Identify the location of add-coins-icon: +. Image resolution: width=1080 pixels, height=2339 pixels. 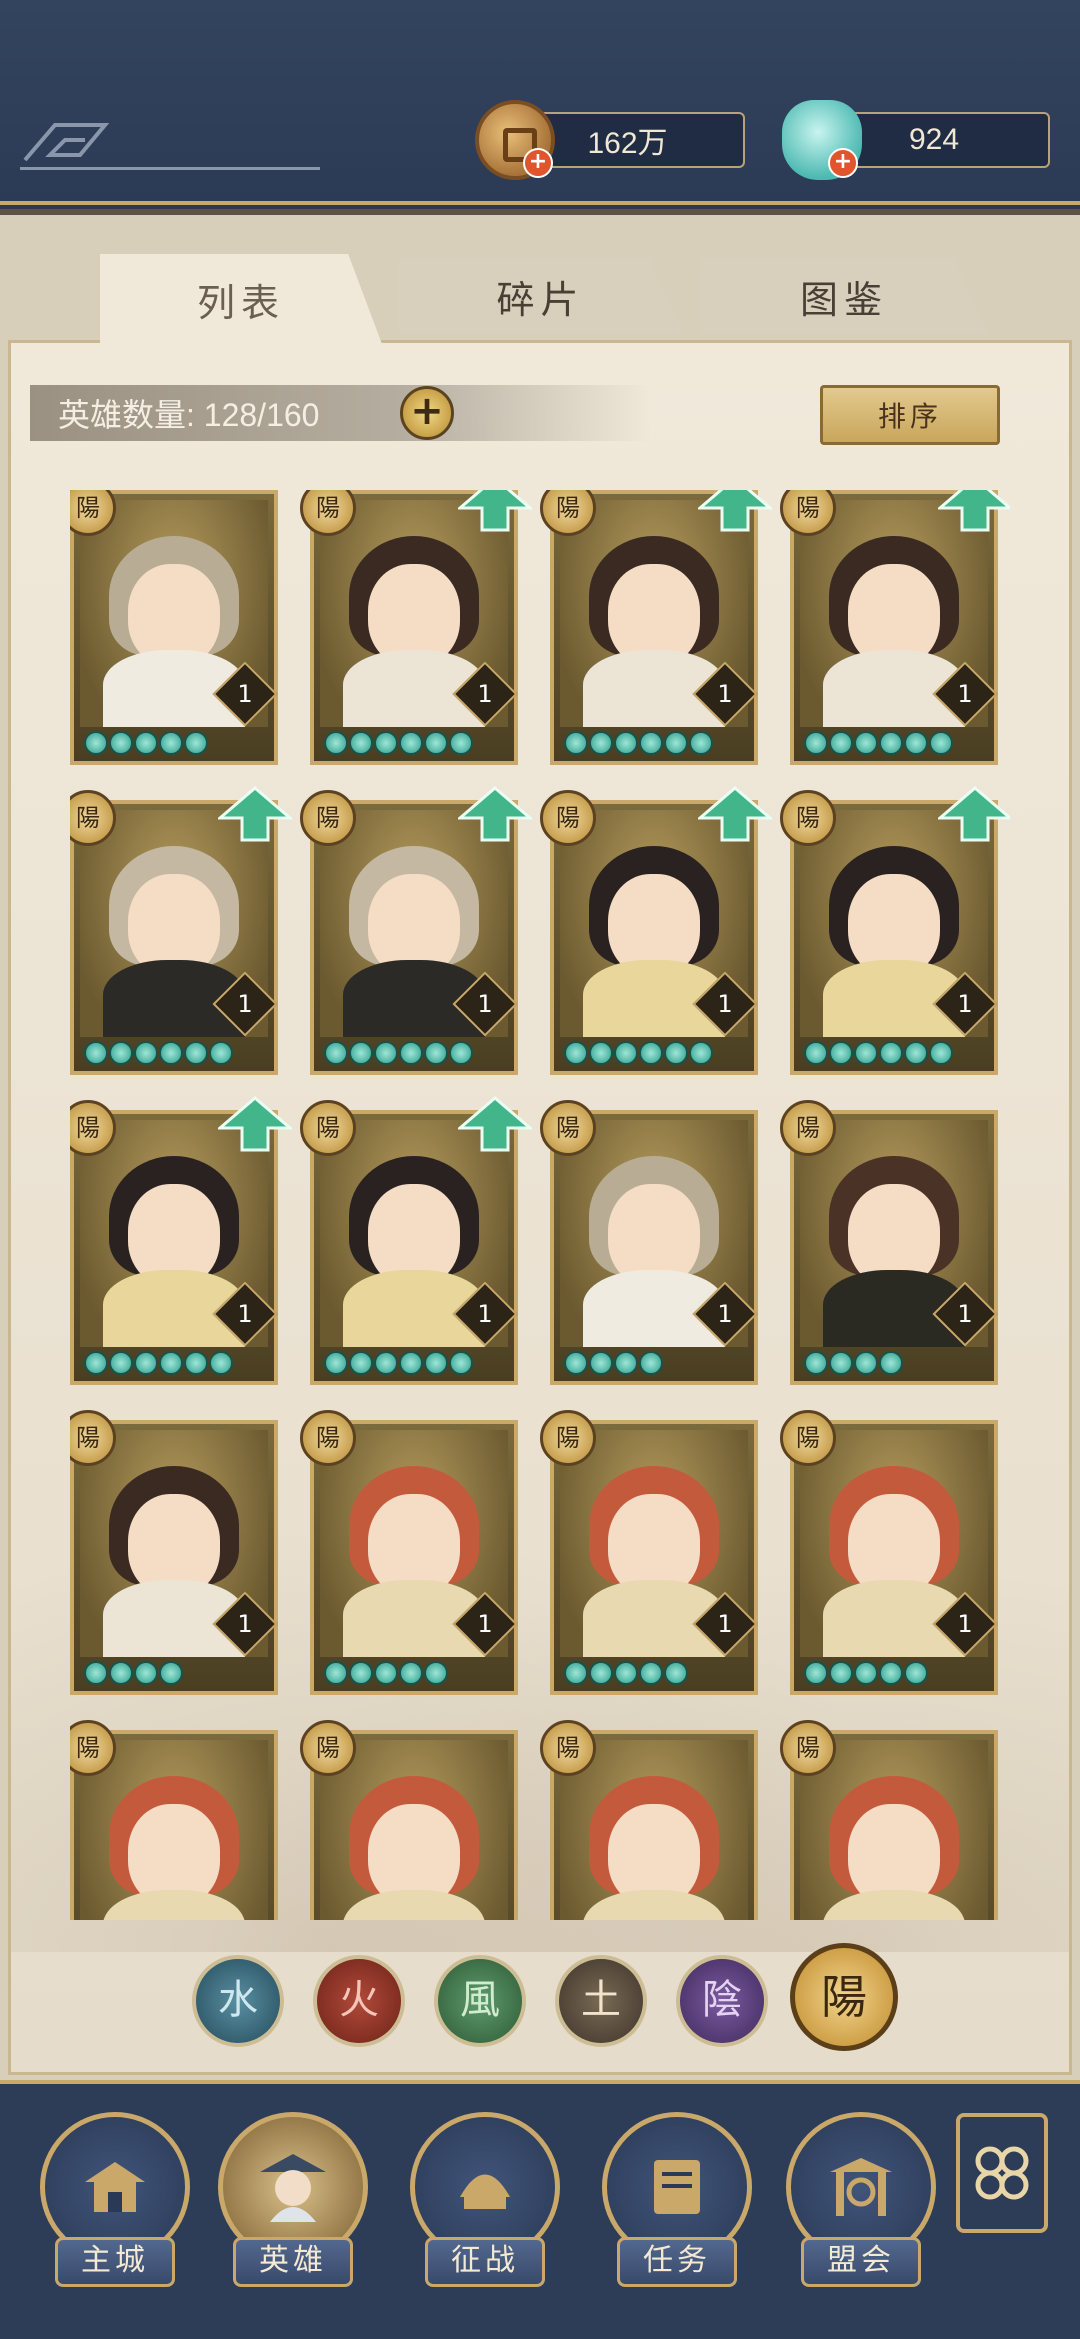
(538, 163).